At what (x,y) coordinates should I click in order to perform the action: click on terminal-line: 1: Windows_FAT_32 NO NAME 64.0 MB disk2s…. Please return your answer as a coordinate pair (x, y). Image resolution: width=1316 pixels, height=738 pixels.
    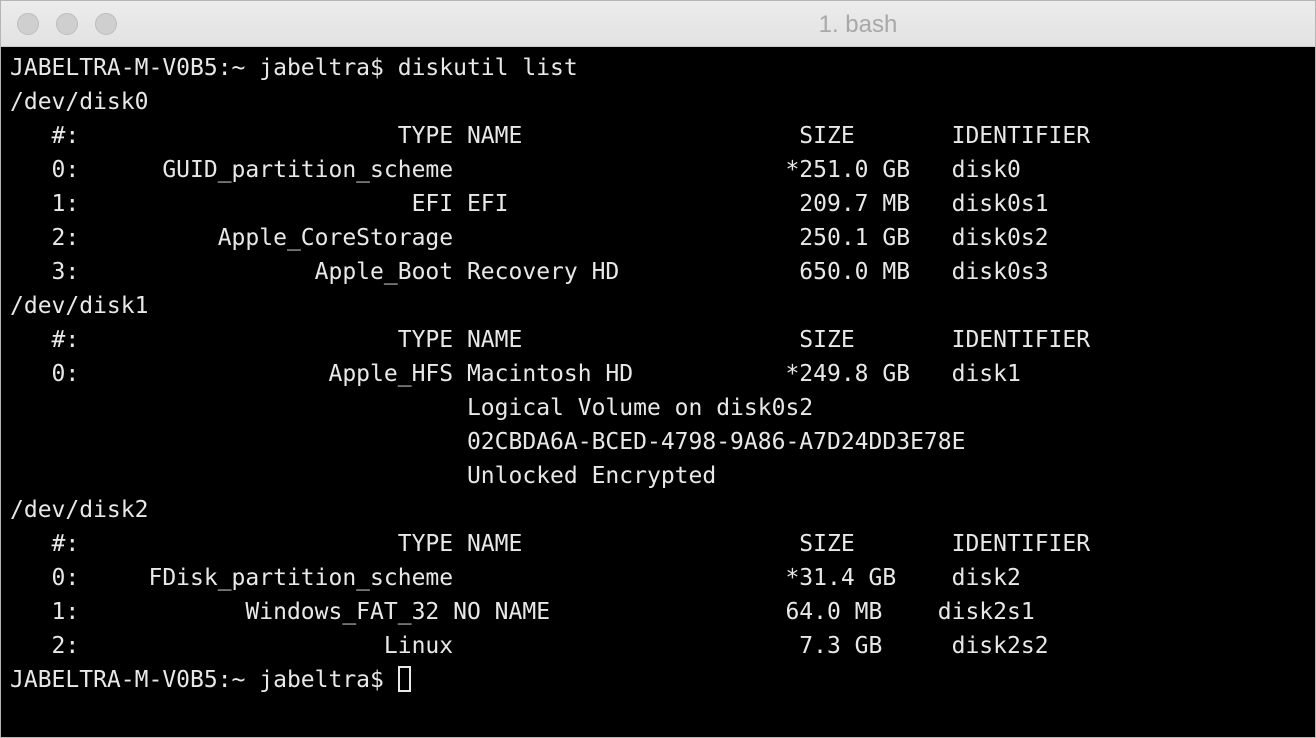
    Looking at the image, I should click on (522, 612).